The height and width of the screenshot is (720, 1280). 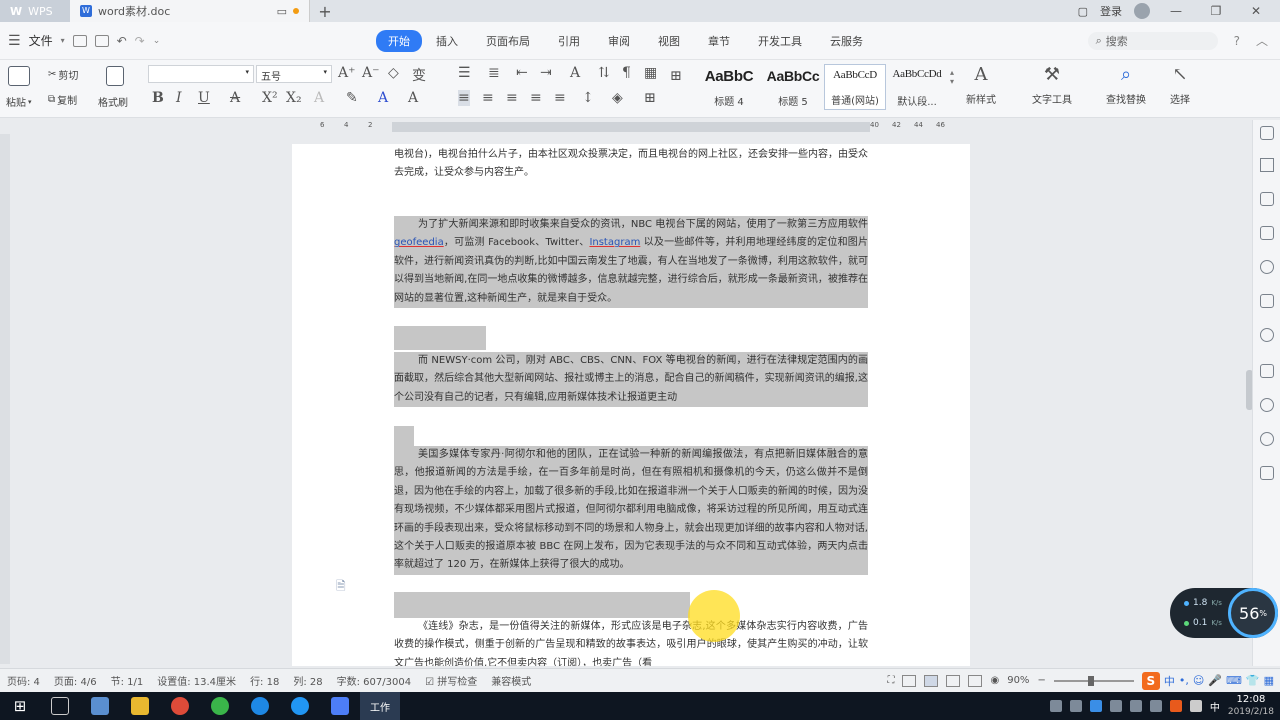 What do you see at coordinates (855, 87) in the screenshot?
I see `style-normal-web: AaBbCcD 普通(网站)` at bounding box center [855, 87].